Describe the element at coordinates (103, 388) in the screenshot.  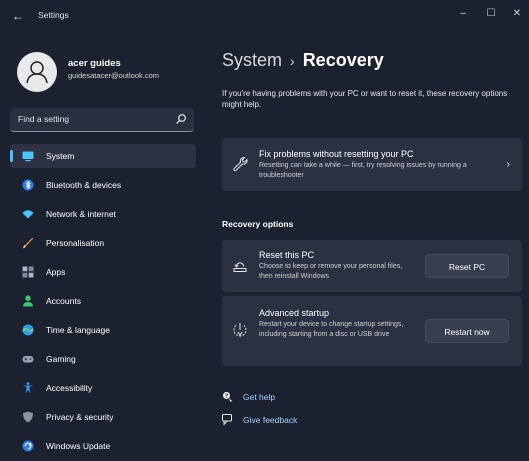
I see `sidebar-item-accessibility: Accessibility` at that location.